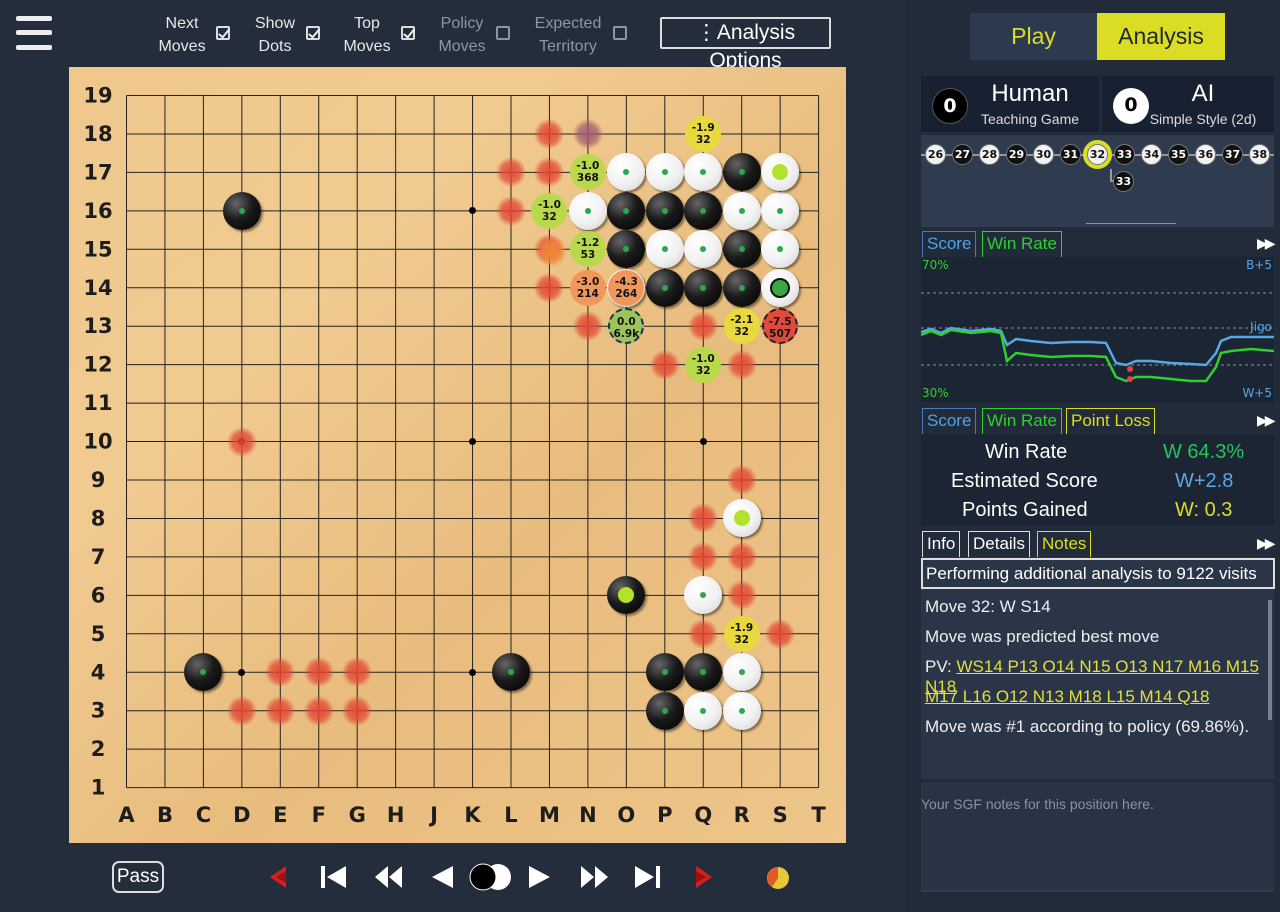 This screenshot has width=1280, height=912. I want to click on analysis-options-button: ⋮Analysis Options, so click(745, 44).